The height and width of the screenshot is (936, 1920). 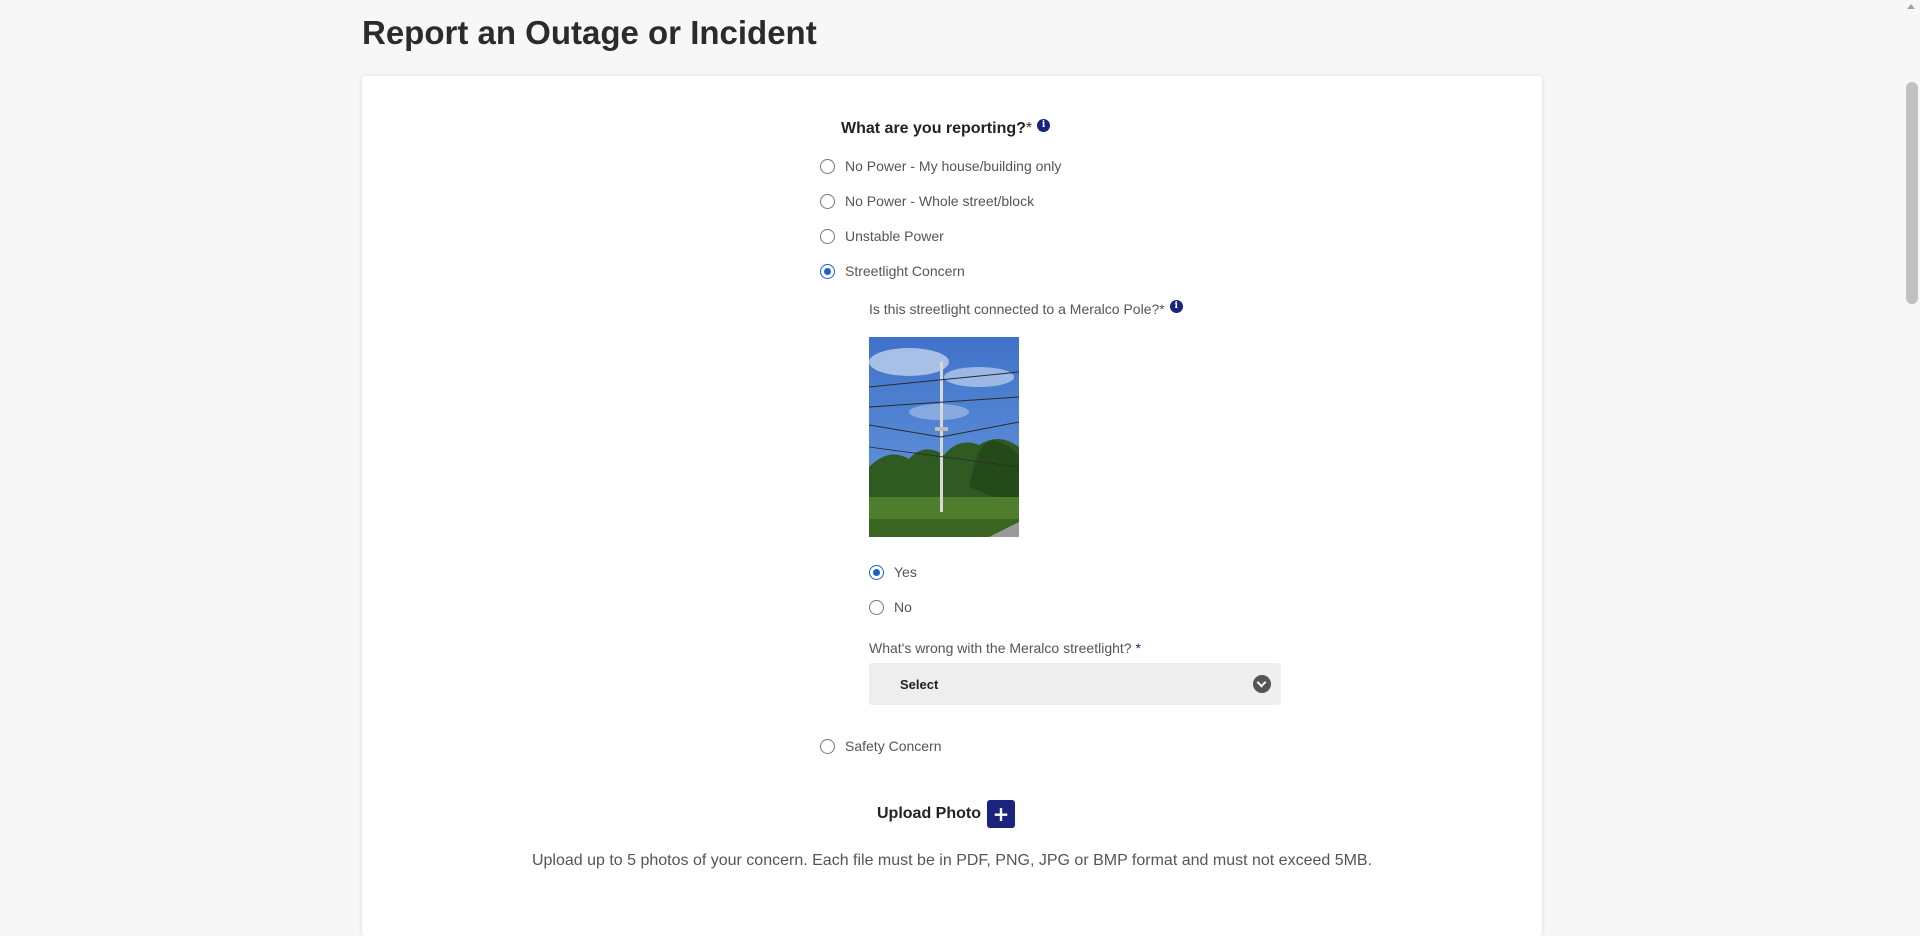 I want to click on option-no-power-street: No Power - Whole street/block, so click(x=927, y=201).